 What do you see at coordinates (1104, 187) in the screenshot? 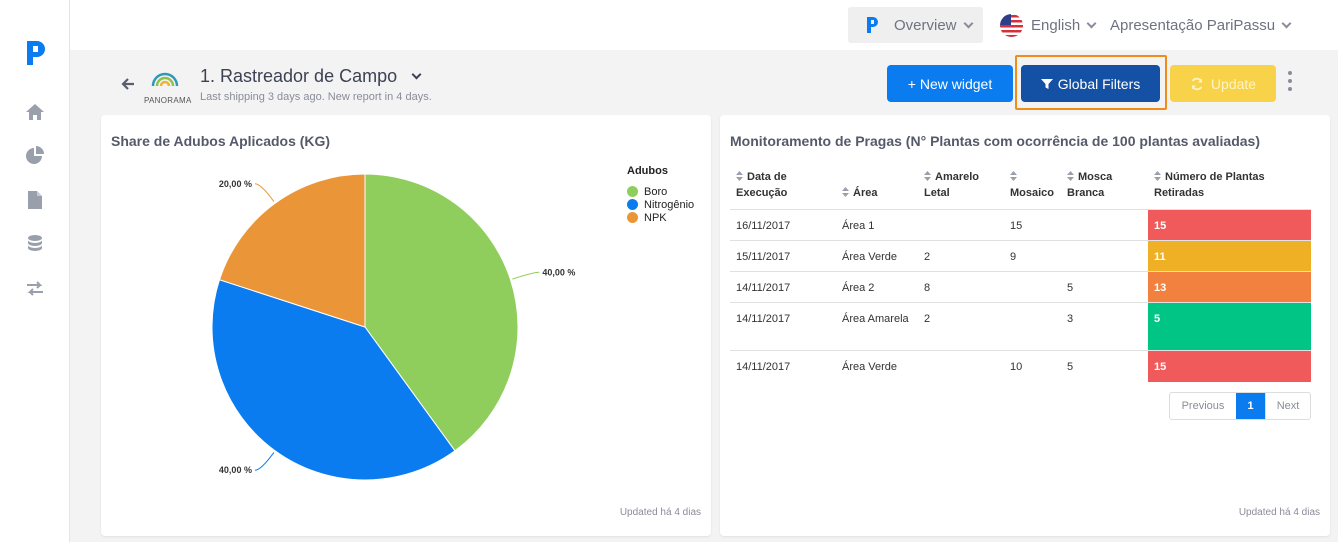
I see `table-header: Mosca Branca` at bounding box center [1104, 187].